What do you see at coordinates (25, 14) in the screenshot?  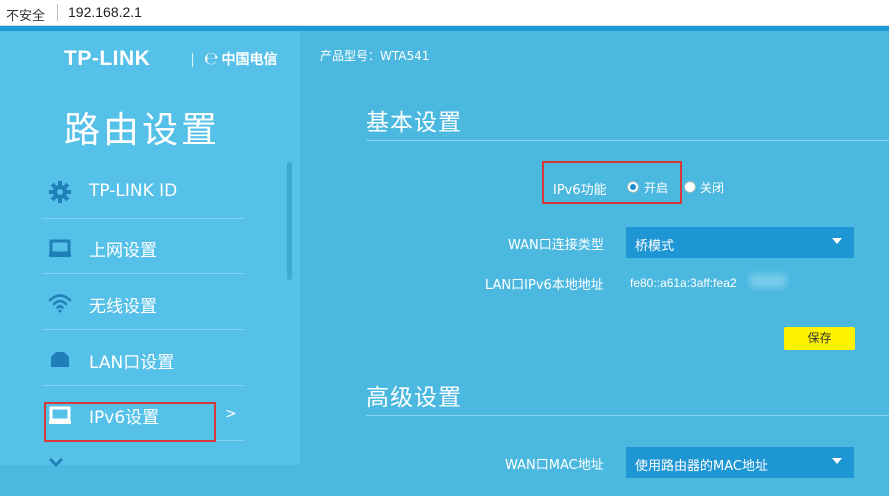 I see `security-label: 不安全` at bounding box center [25, 14].